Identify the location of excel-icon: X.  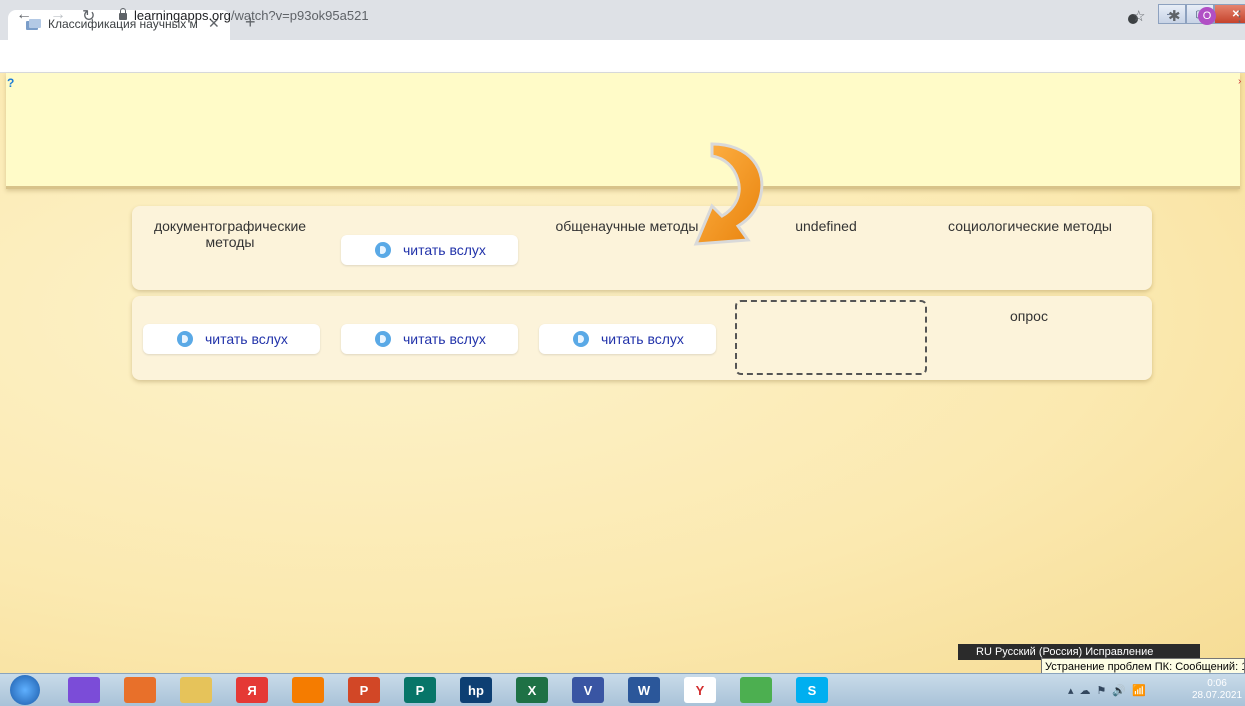
(532, 690).